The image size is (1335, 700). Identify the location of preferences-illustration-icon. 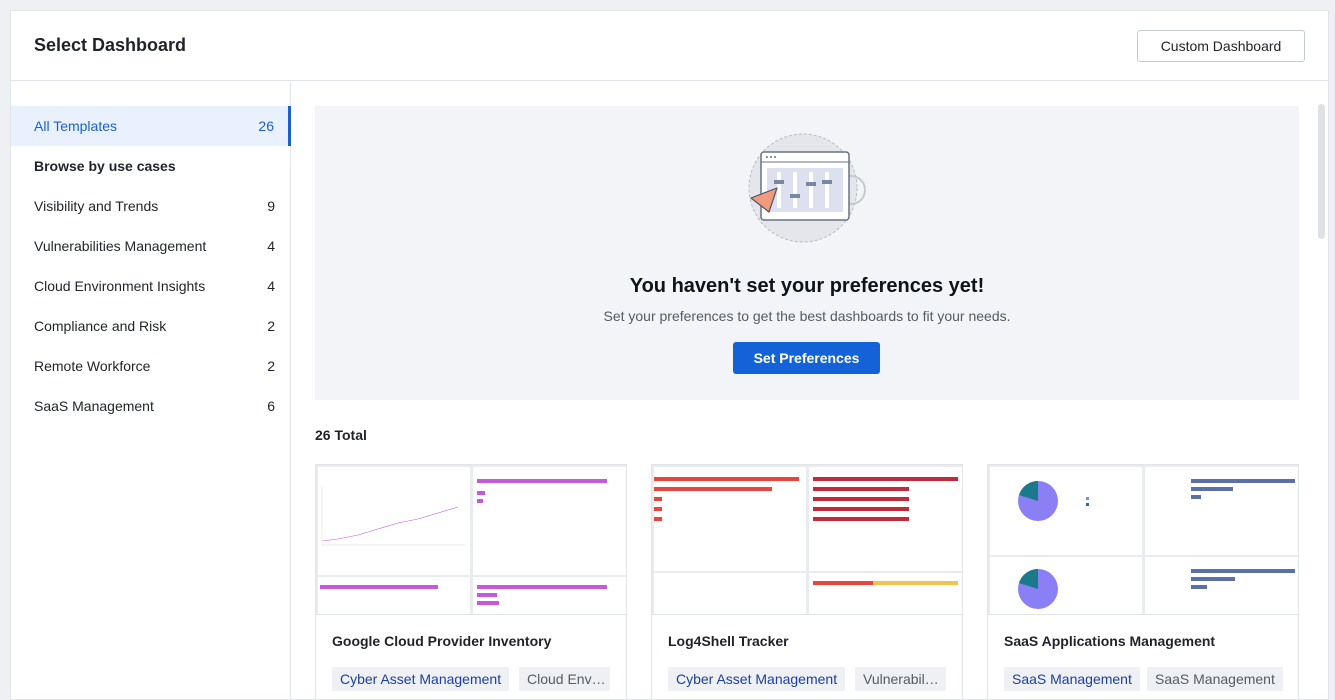
(807, 188).